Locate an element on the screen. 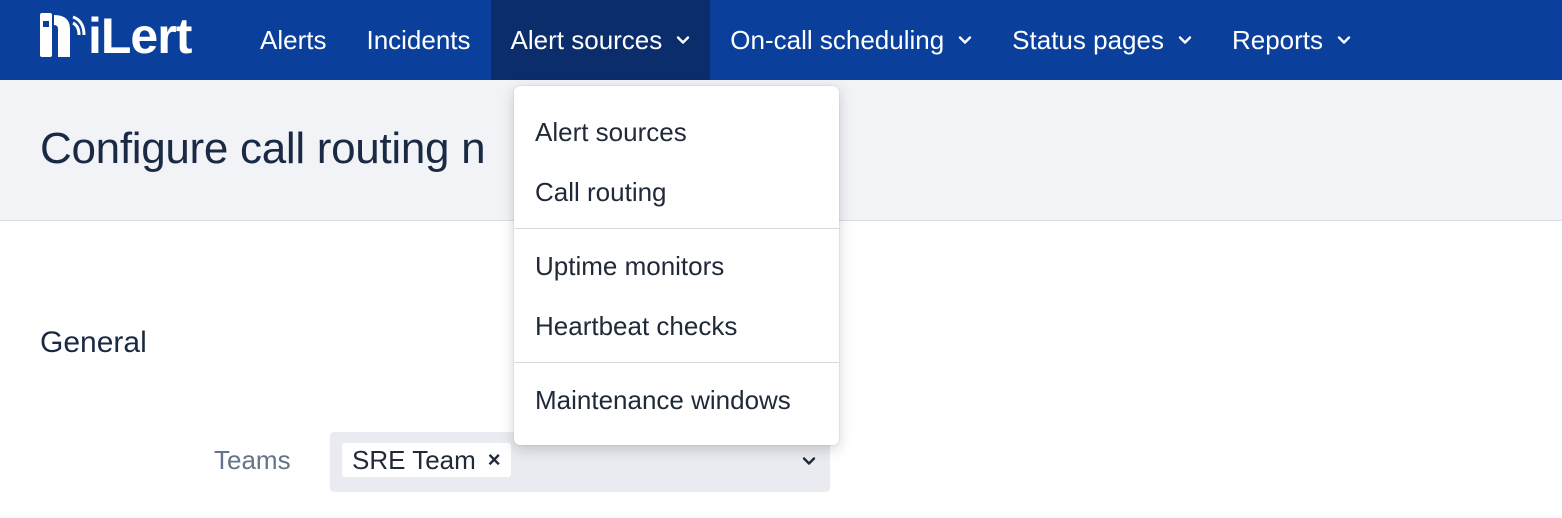 This screenshot has width=1562, height=518. nav-on-call-scheduling-label: On-call scheduling is located at coordinates (837, 39).